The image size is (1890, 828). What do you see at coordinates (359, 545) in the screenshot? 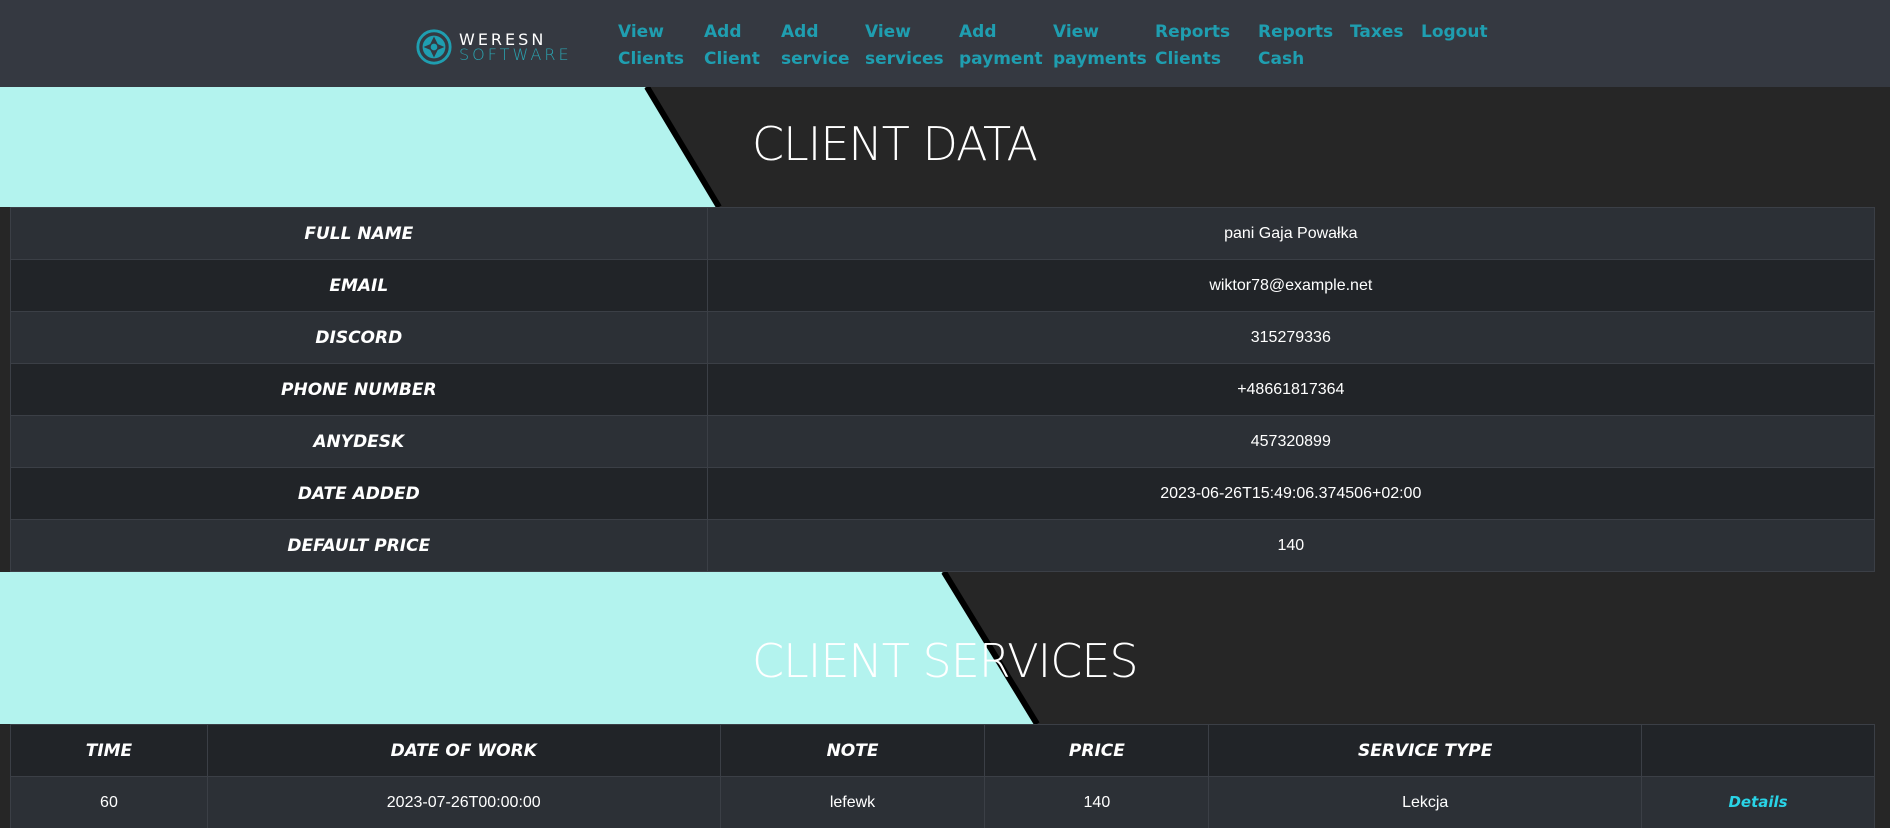
I see `row-label-default-price: DEFAULT PRICE` at bounding box center [359, 545].